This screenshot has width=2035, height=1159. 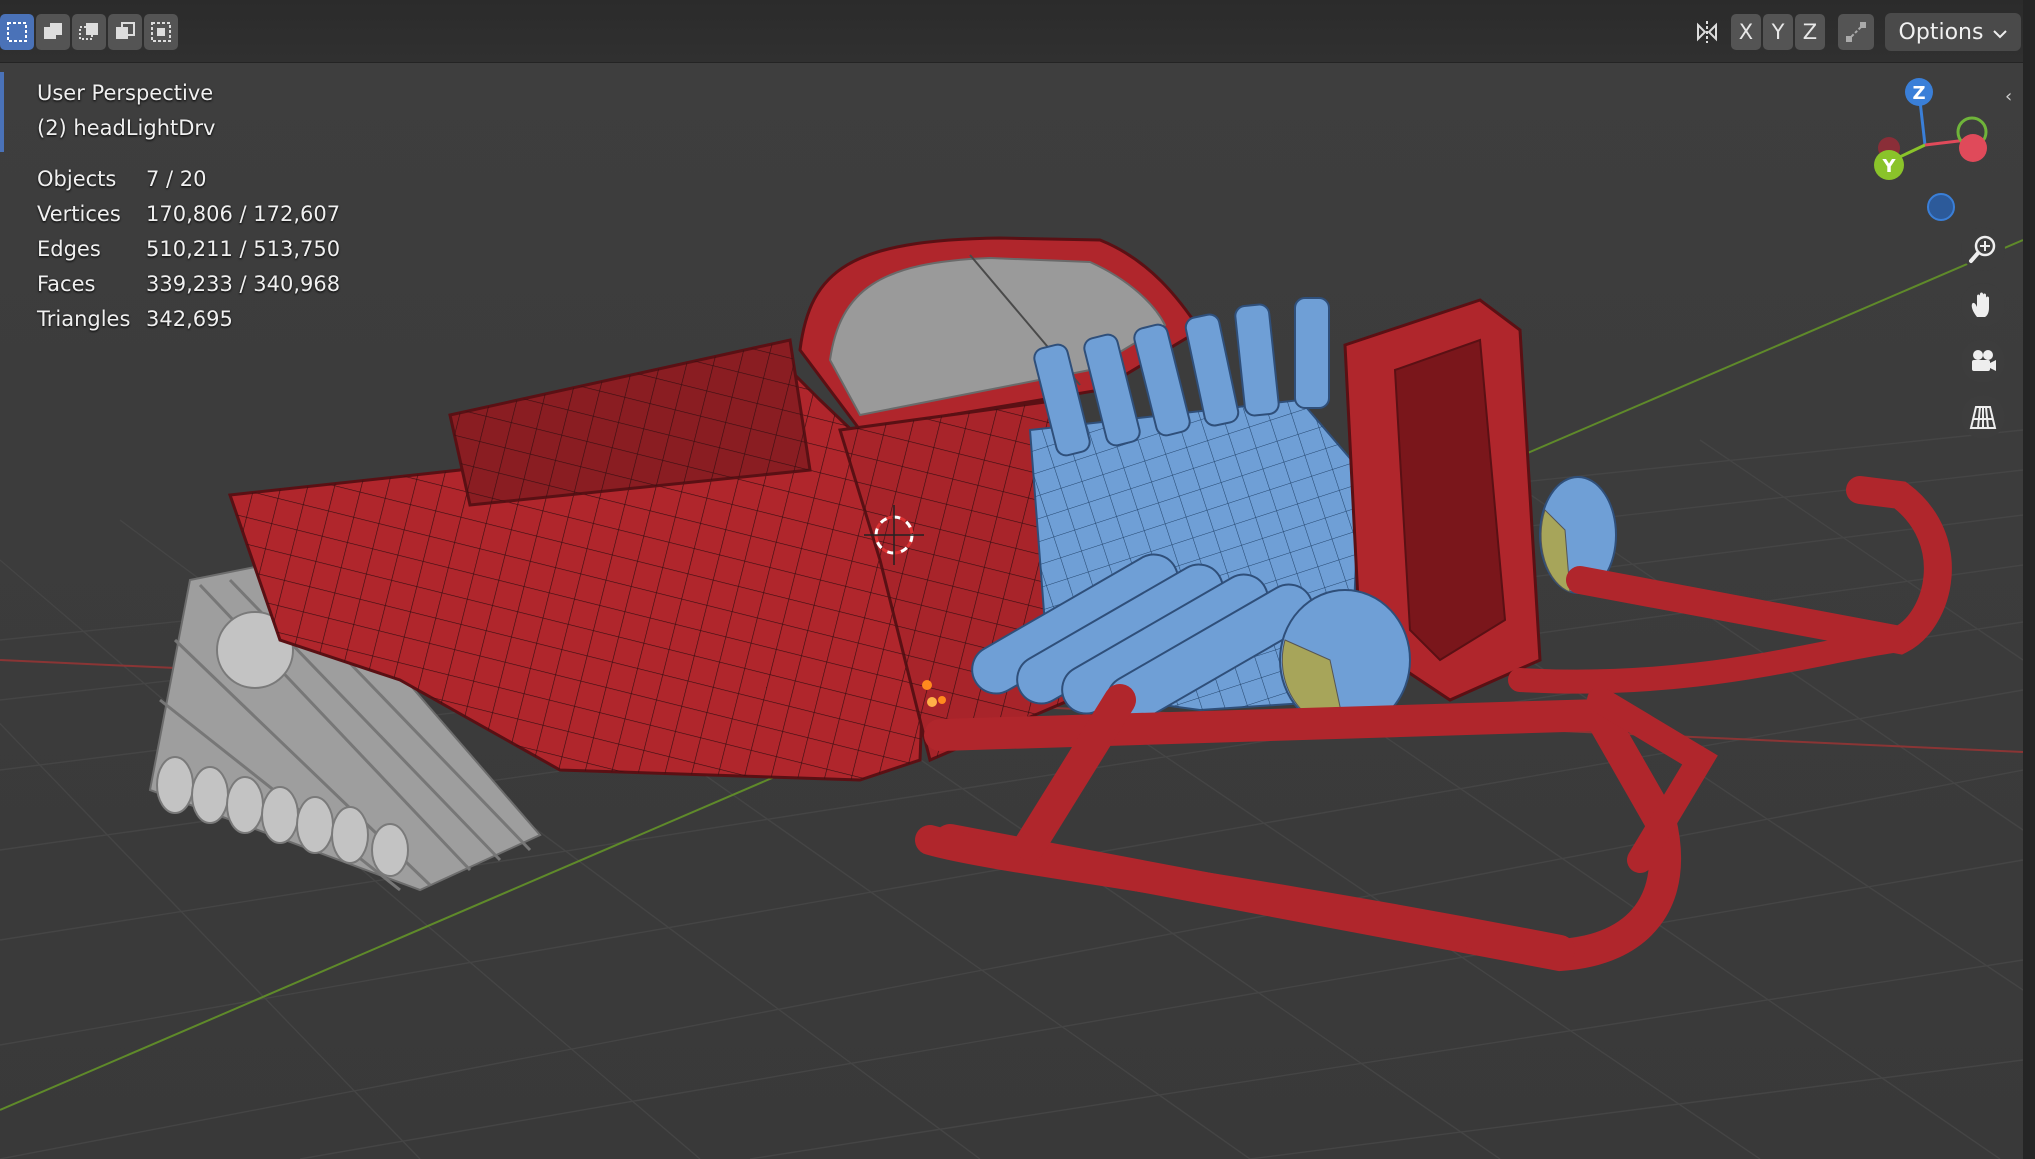 I want to click on stat-row: Objects 7 / 20, so click(x=122, y=179).